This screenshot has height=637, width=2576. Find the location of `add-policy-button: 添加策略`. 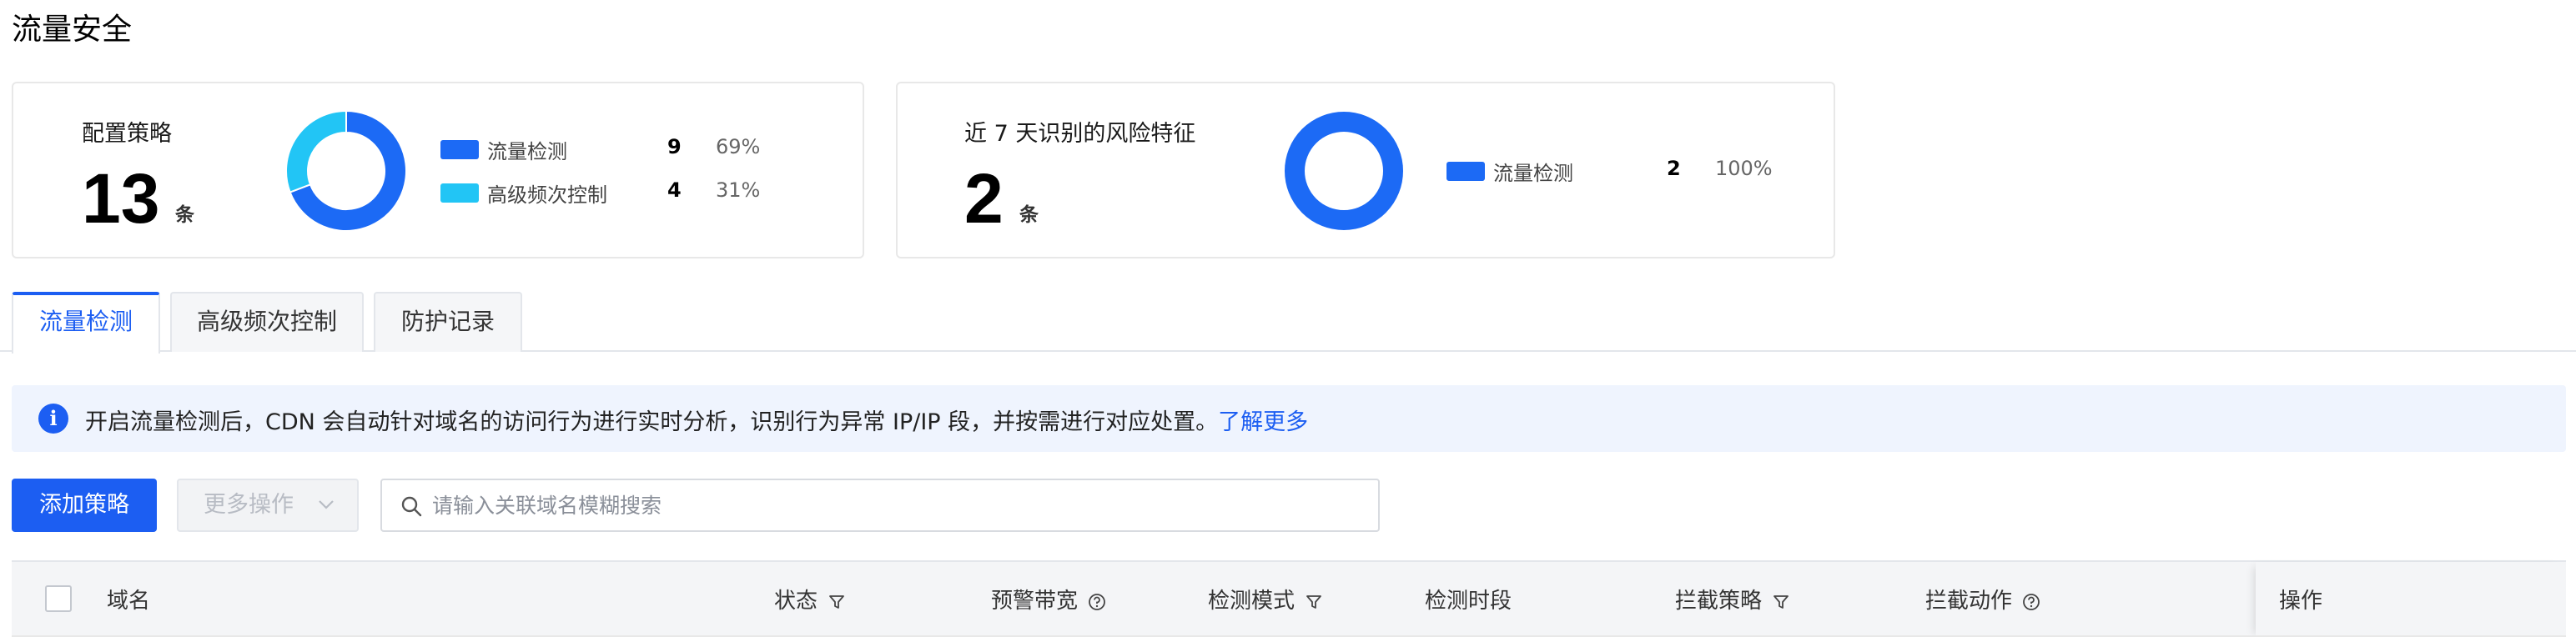

add-policy-button: 添加策略 is located at coordinates (84, 505).